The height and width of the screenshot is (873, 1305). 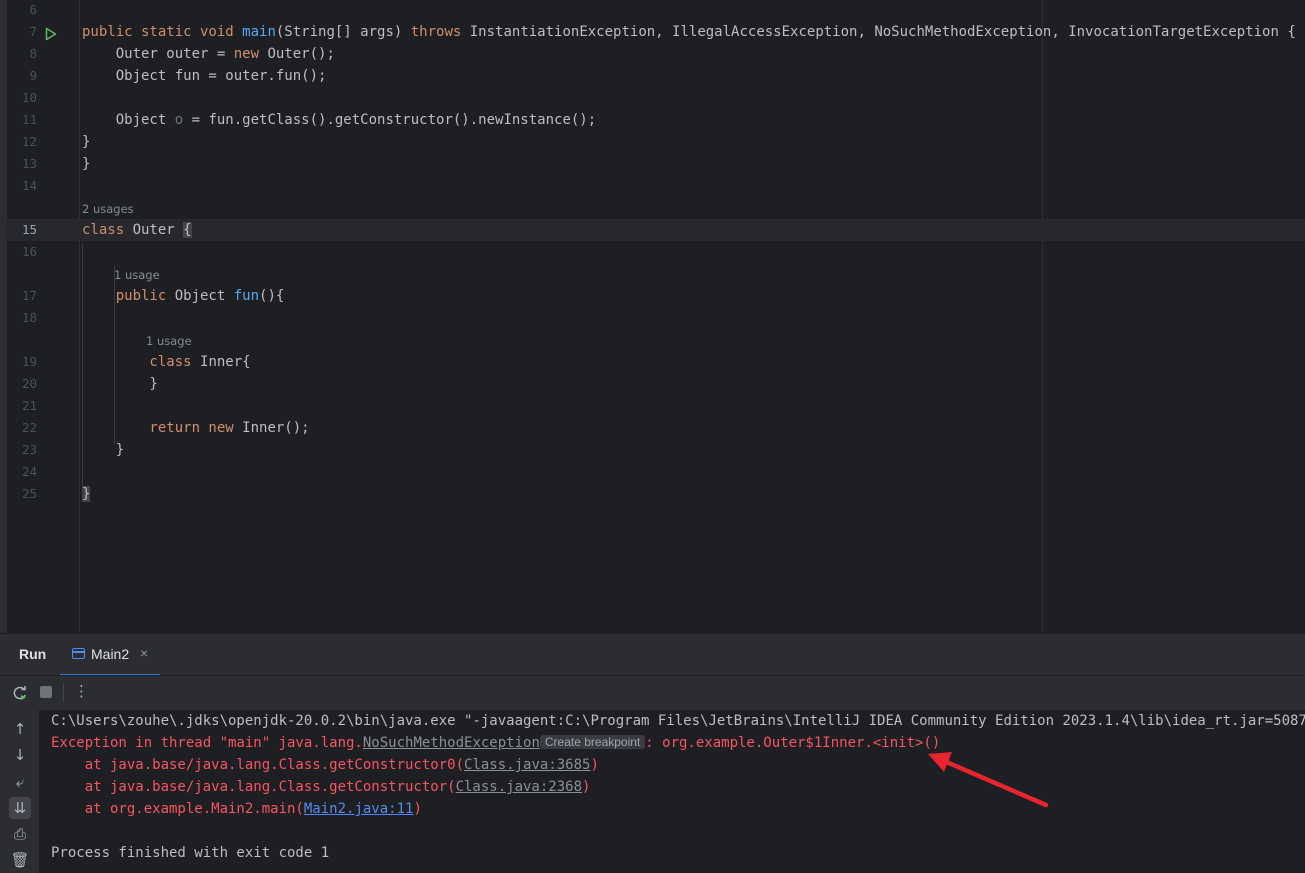 I want to click on code-line: 12}, so click(x=656, y=142).